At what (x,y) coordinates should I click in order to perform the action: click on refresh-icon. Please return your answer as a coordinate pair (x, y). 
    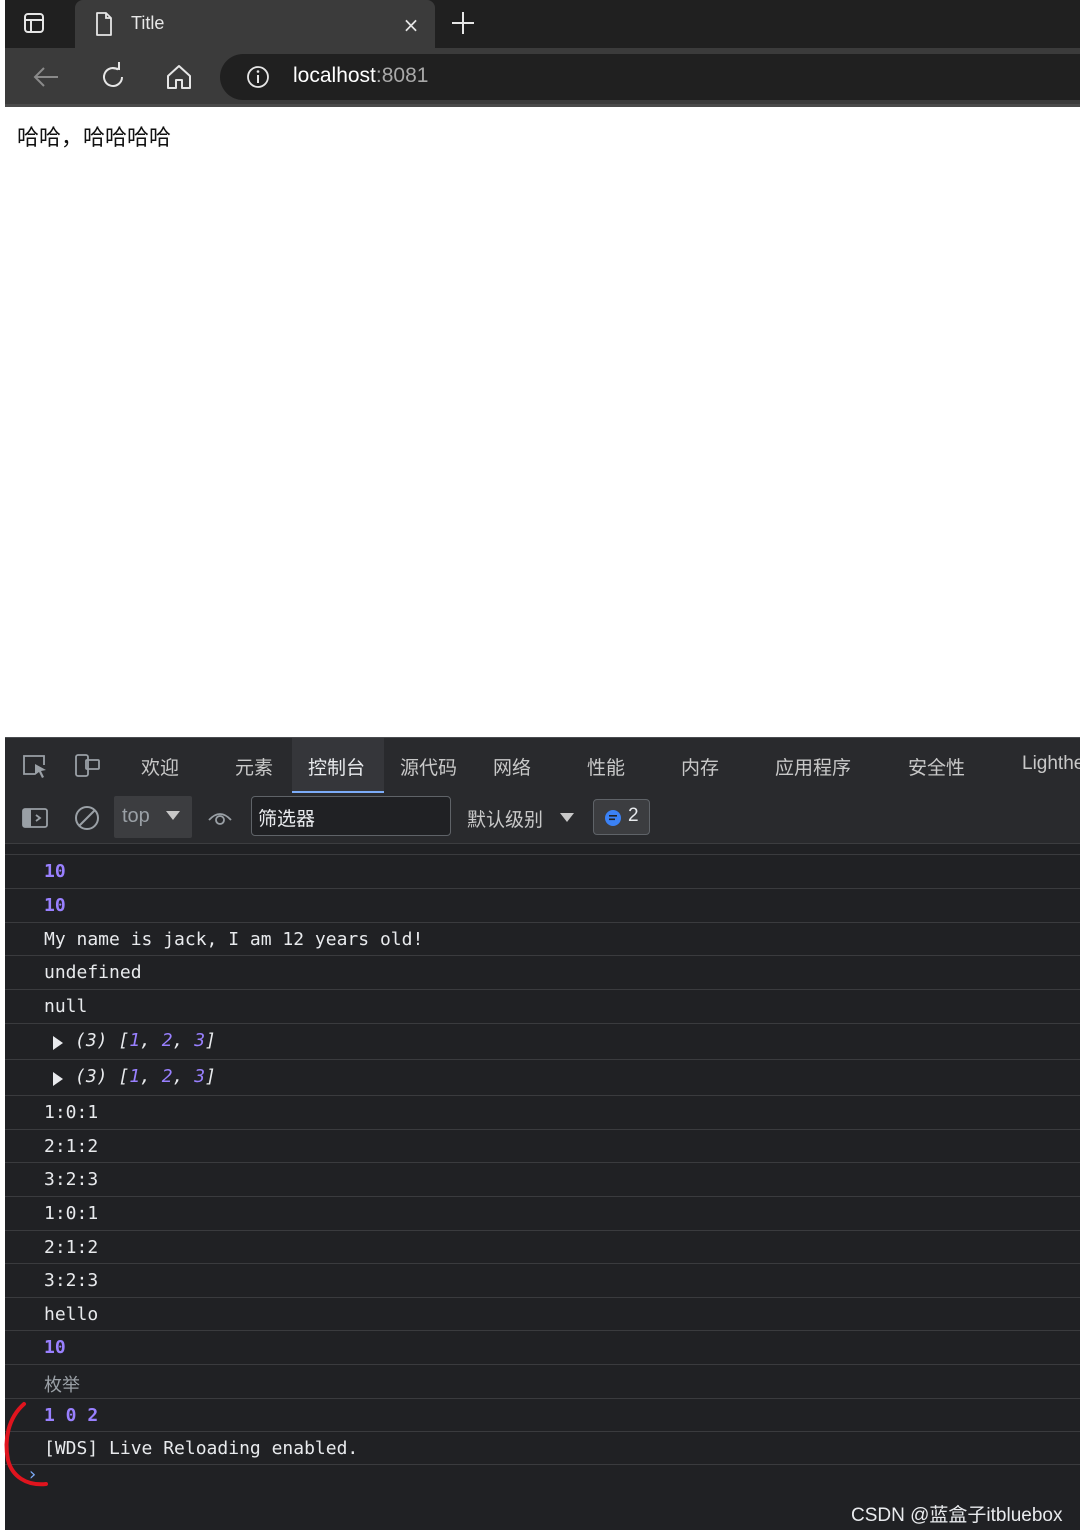
    Looking at the image, I should click on (113, 77).